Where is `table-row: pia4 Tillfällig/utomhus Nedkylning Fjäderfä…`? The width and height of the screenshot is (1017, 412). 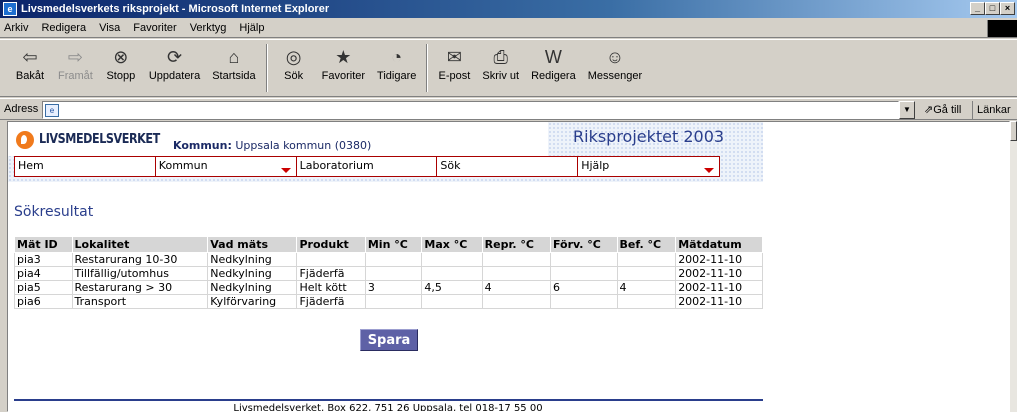 table-row: pia4 Tillfällig/utomhus Nedkylning Fjäderfä… is located at coordinates (388, 273).